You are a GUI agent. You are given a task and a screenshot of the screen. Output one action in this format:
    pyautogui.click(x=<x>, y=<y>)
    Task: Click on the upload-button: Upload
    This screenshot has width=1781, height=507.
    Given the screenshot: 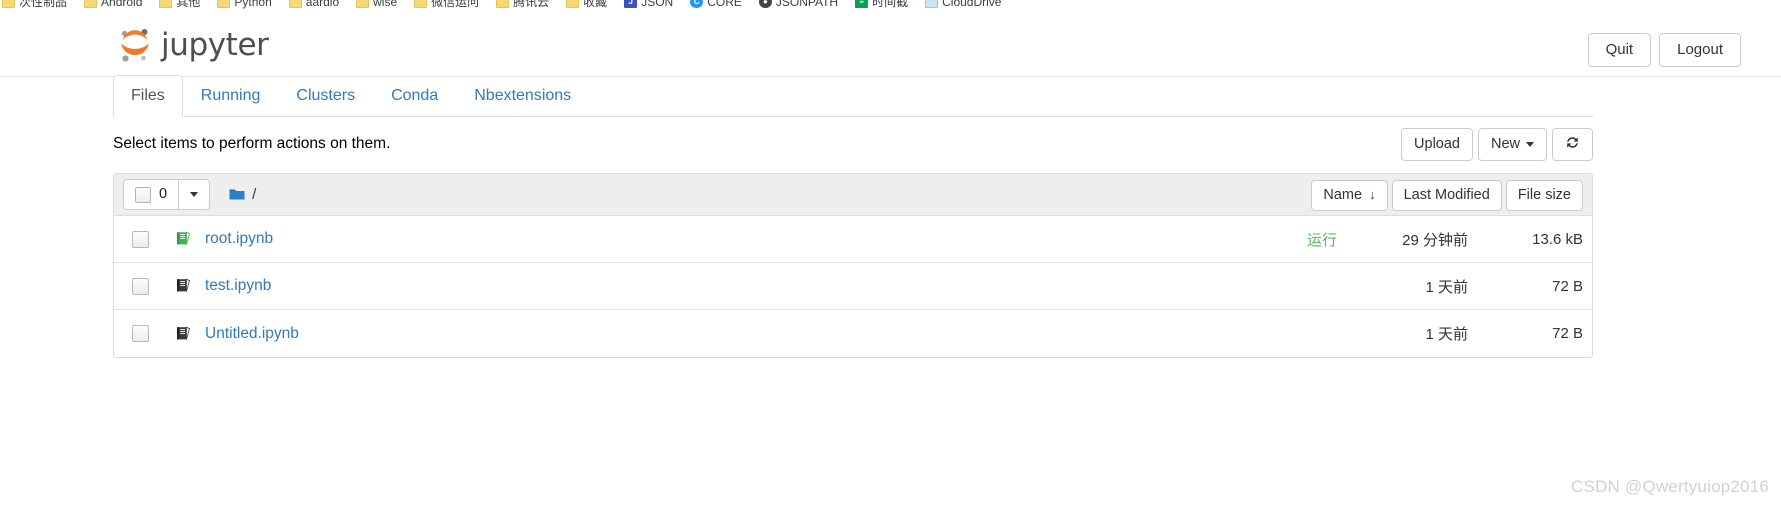 What is the action you would take?
    pyautogui.click(x=1437, y=144)
    